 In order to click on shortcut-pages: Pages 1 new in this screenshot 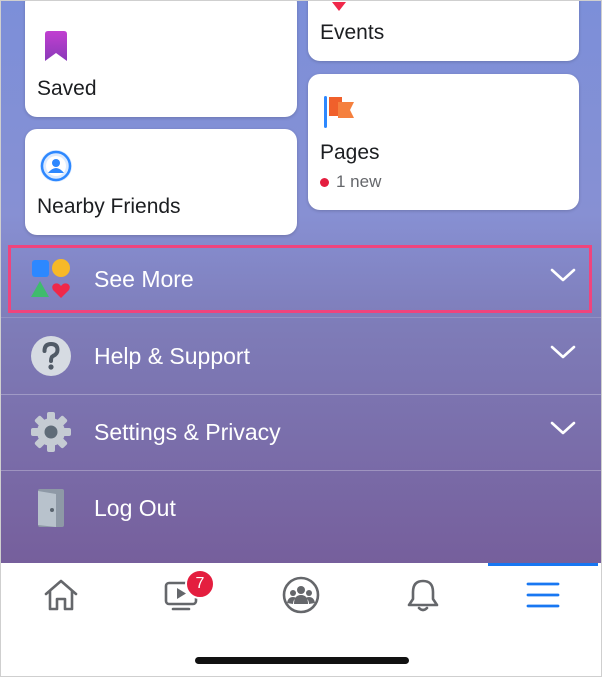, I will do `click(443, 142)`.